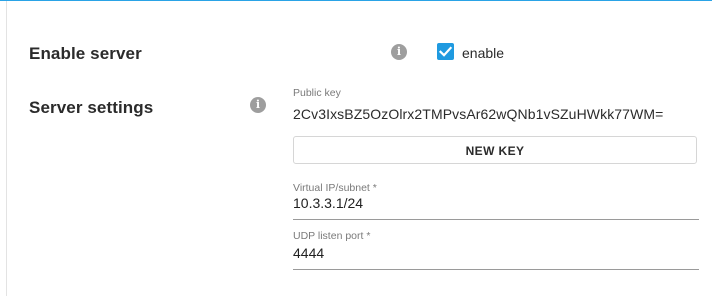  Describe the element at coordinates (496, 255) in the screenshot. I see `udp-port-field: 4444` at that location.